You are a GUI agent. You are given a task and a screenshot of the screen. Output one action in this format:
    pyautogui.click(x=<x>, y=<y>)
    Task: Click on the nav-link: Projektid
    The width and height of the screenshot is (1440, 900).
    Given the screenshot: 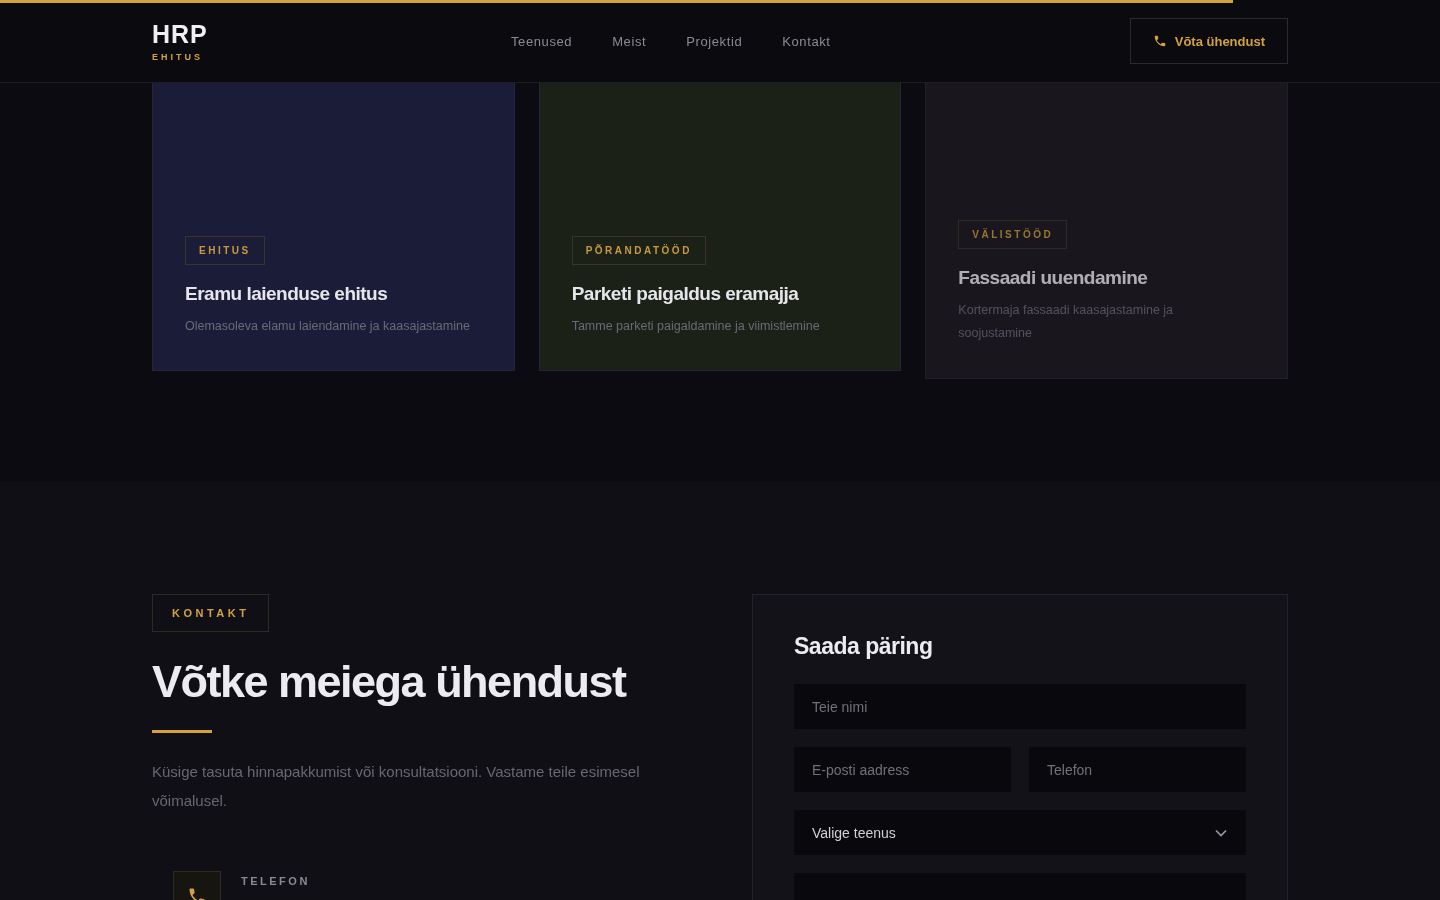 What is the action you would take?
    pyautogui.click(x=714, y=41)
    